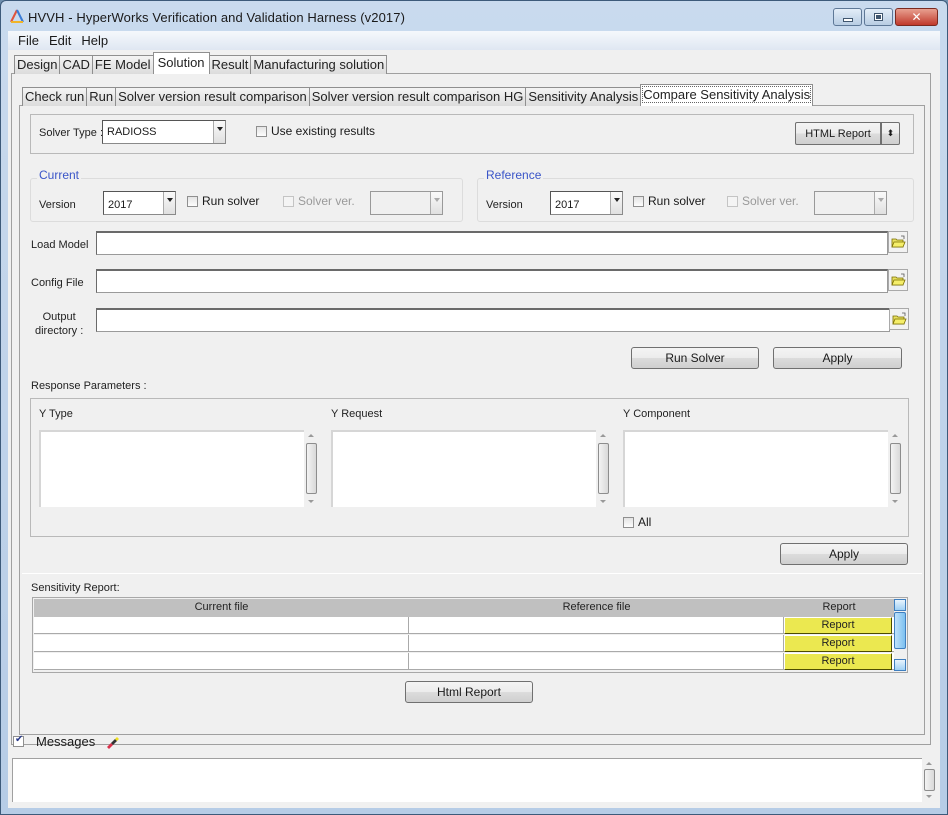 The width and height of the screenshot is (948, 815). What do you see at coordinates (57, 283) in the screenshot?
I see `config-file-label: Config File` at bounding box center [57, 283].